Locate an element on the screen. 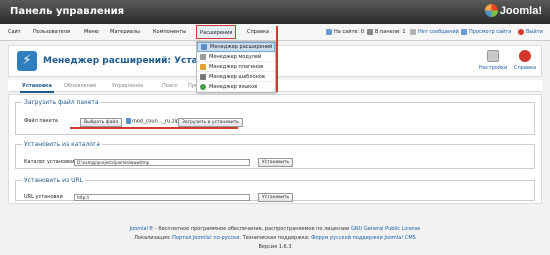 The height and width of the screenshot is (255, 550). users-in-panel: В панели: 1 is located at coordinates (386, 32).